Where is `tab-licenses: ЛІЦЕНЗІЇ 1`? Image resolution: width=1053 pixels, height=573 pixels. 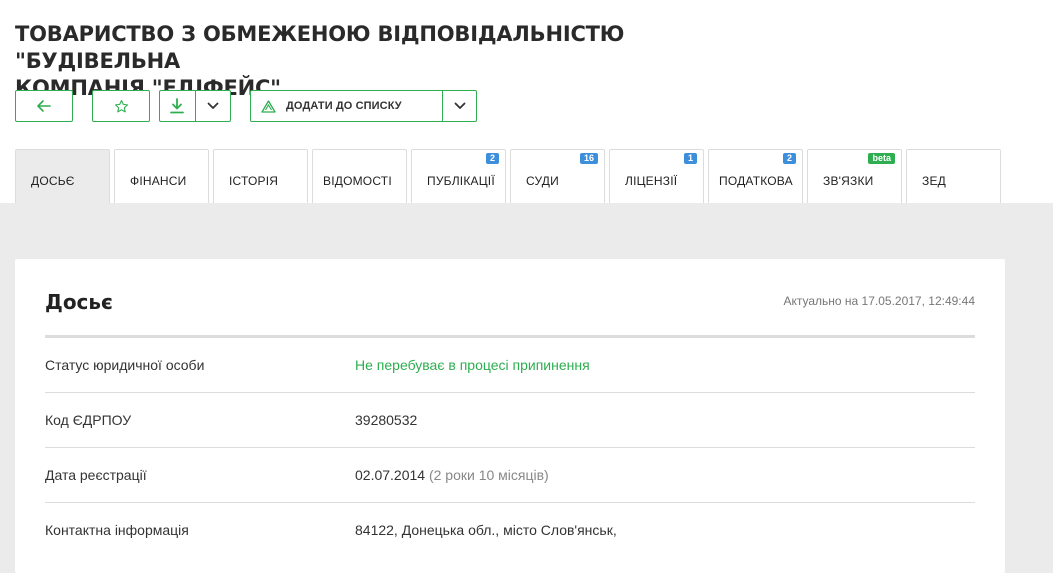 tab-licenses: ЛІЦЕНЗІЇ 1 is located at coordinates (656, 176).